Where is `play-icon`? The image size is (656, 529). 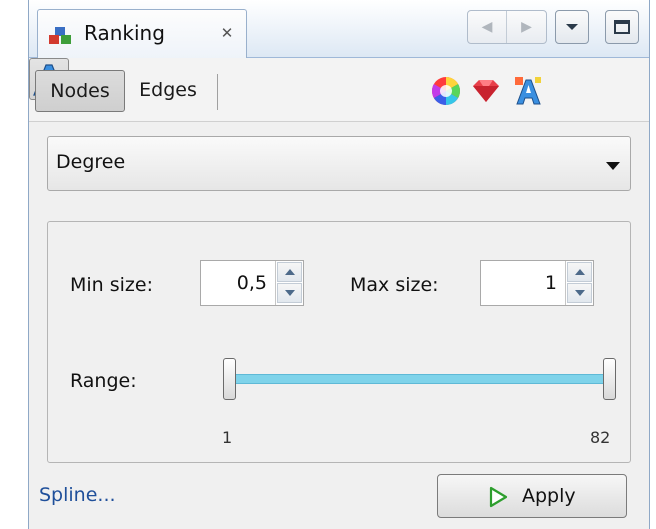
play-icon is located at coordinates (498, 497).